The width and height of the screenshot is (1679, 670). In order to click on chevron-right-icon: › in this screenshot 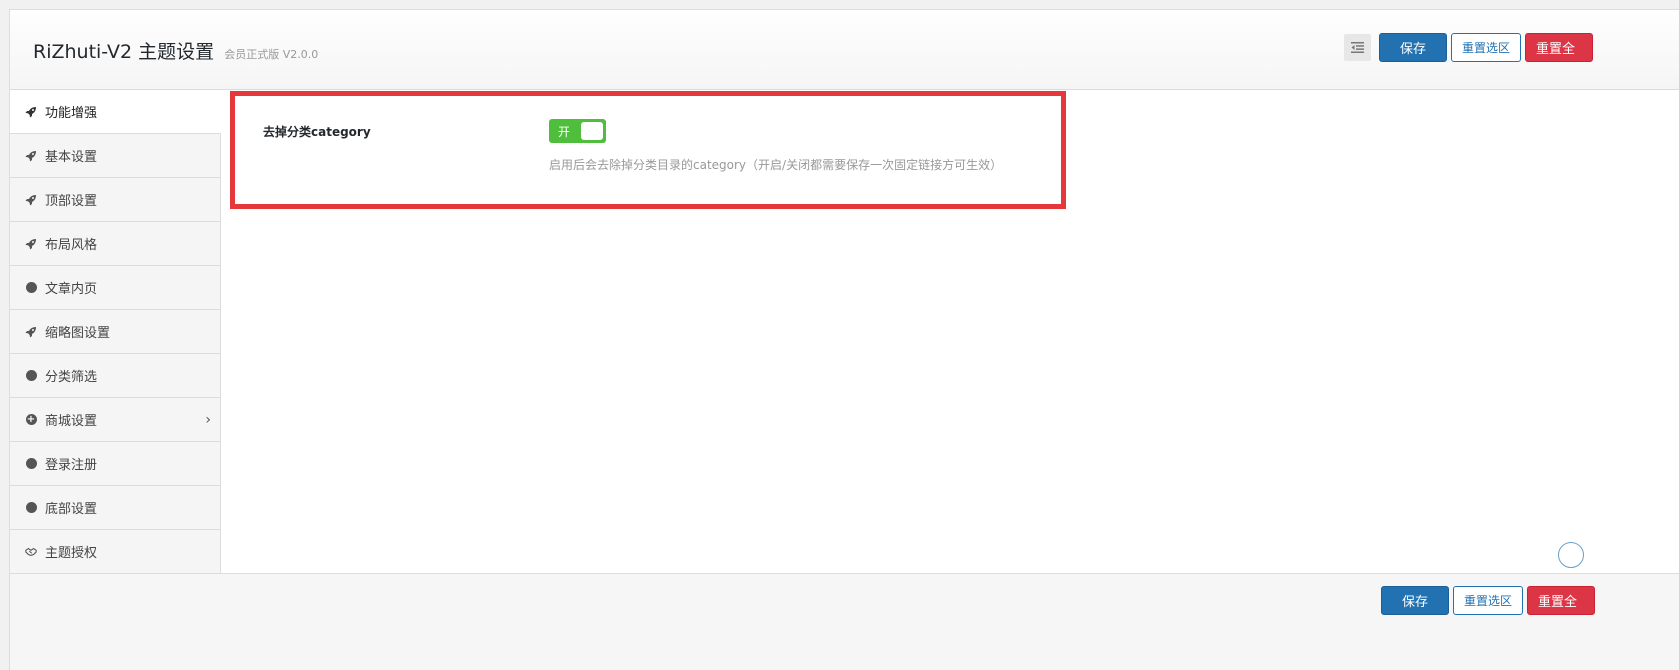, I will do `click(208, 420)`.